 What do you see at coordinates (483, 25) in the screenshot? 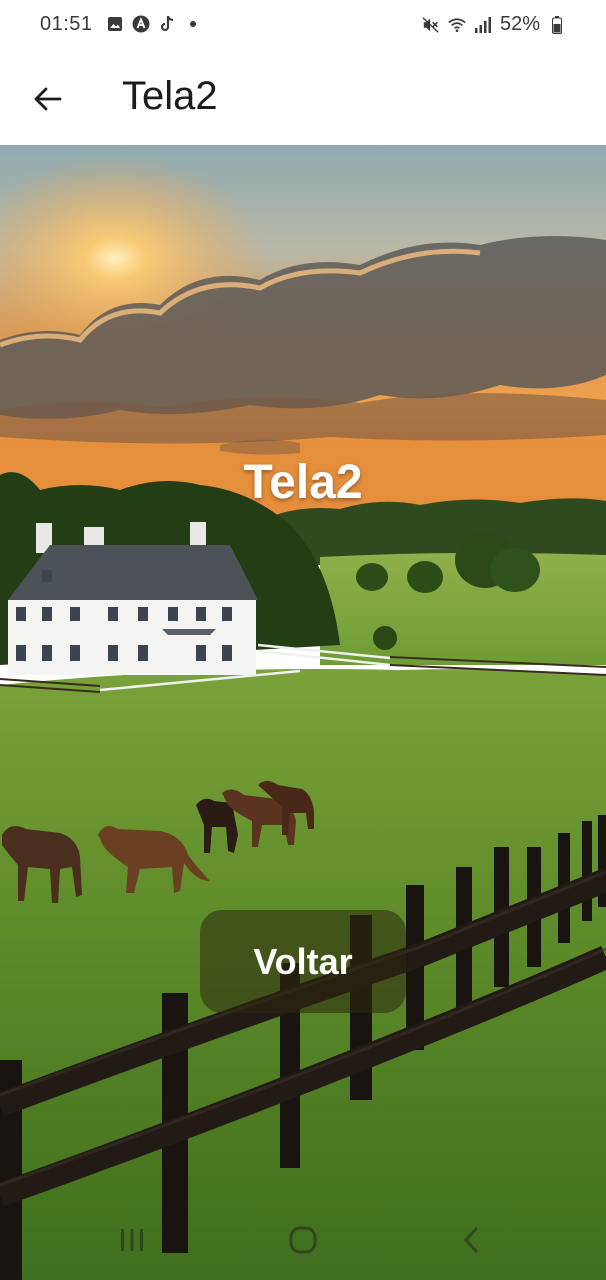
I see `signal-icon` at bounding box center [483, 25].